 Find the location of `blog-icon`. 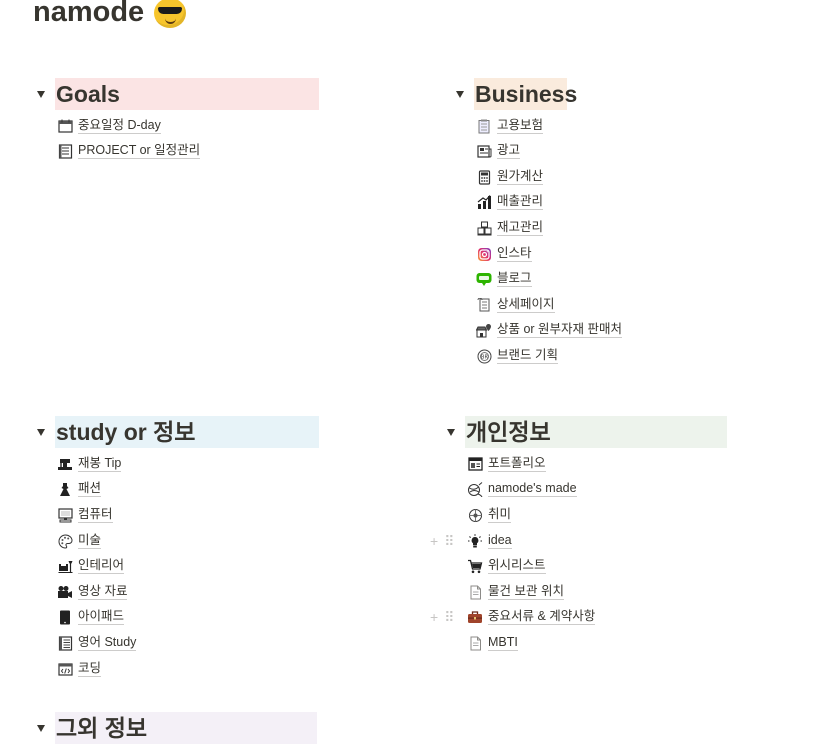

blog-icon is located at coordinates (484, 279).